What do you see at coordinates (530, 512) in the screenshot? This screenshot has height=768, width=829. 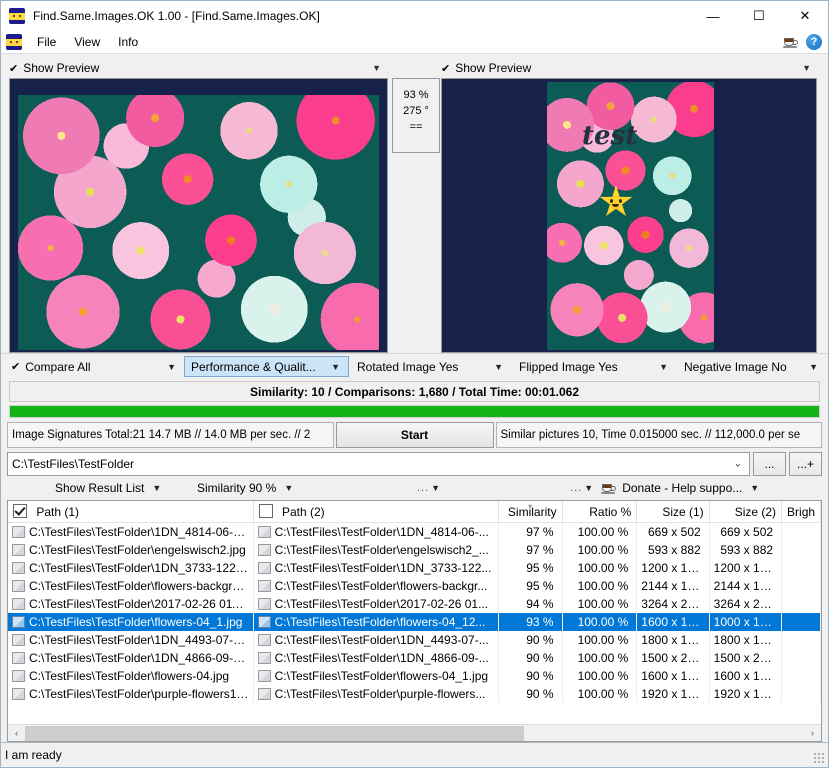 I see `column-header-similarity: ▾ Similarity` at bounding box center [530, 512].